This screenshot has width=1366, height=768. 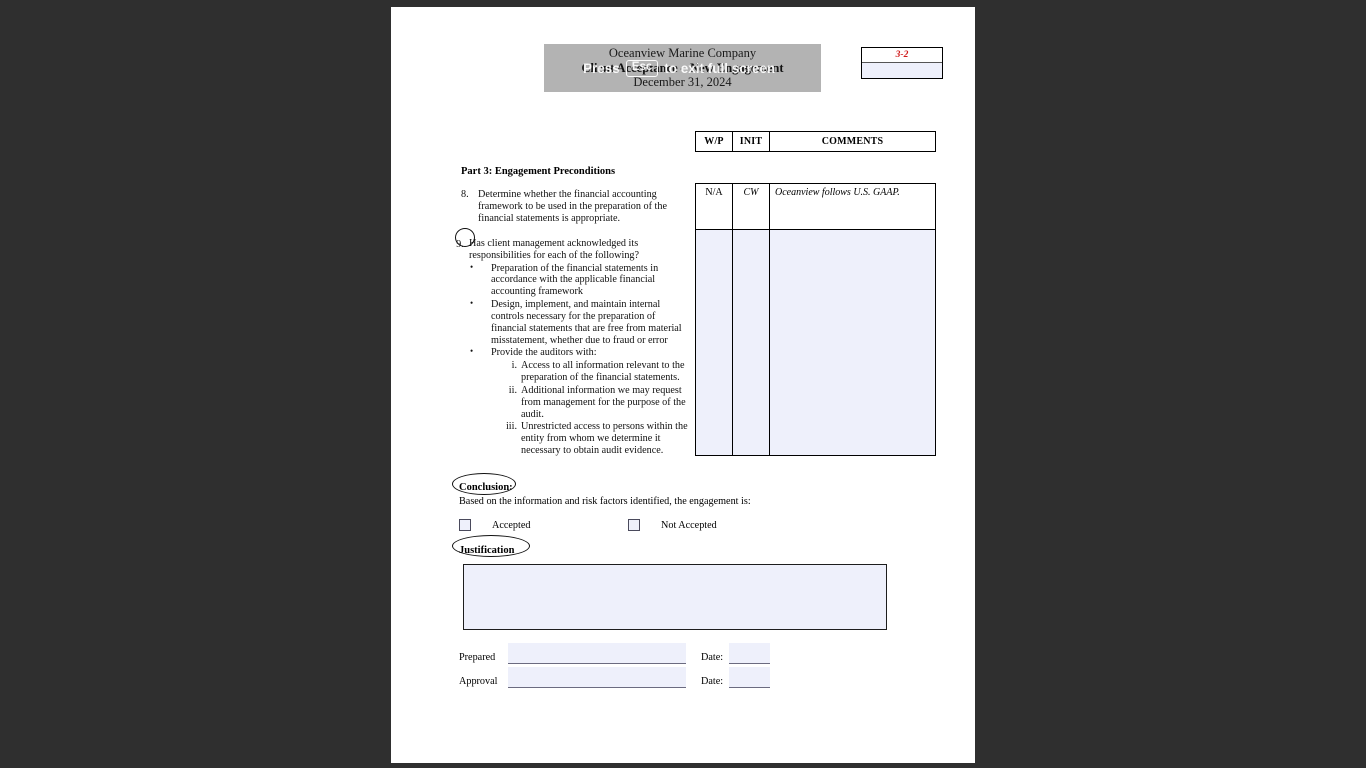 I want to click on conclusion-label: Conclusion:, so click(x=486, y=487).